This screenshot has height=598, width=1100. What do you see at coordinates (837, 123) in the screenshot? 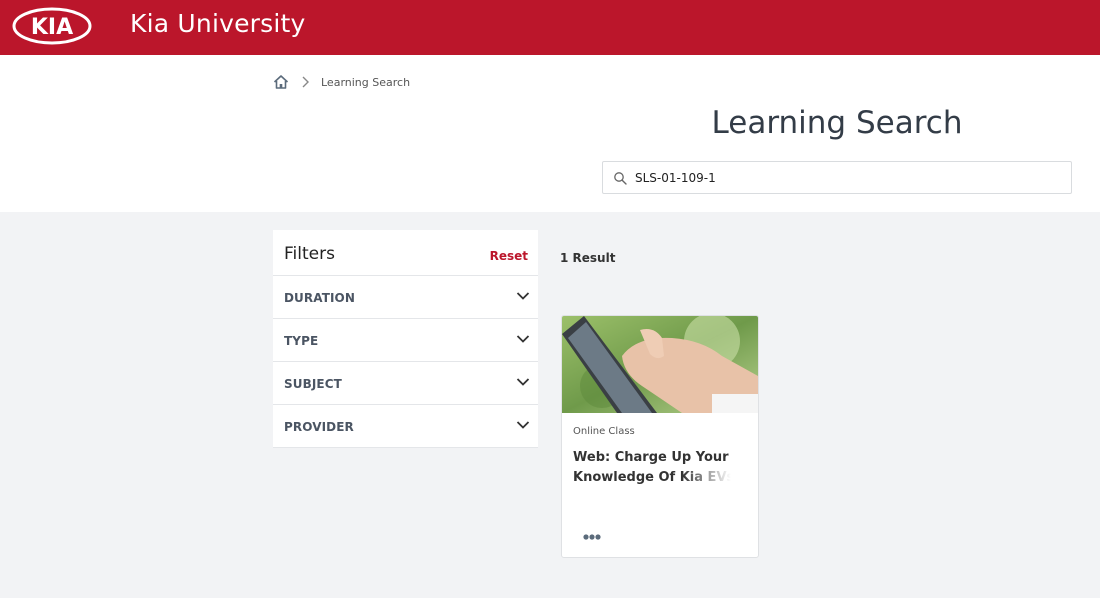
I see `page-title: Learning Search` at bounding box center [837, 123].